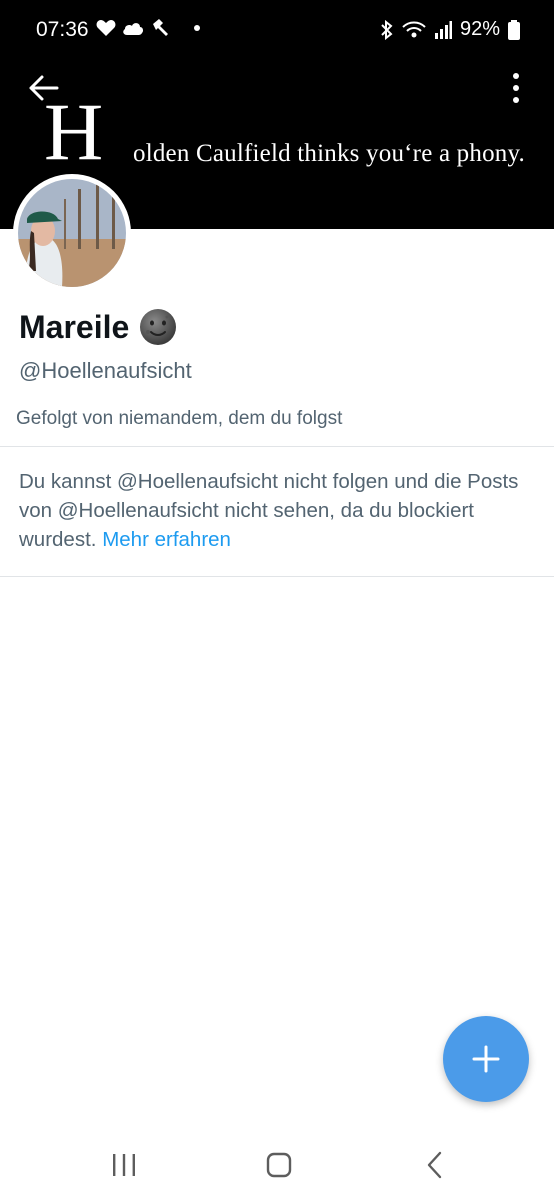 The height and width of the screenshot is (1200, 554). I want to click on notification-icons, so click(148, 28).